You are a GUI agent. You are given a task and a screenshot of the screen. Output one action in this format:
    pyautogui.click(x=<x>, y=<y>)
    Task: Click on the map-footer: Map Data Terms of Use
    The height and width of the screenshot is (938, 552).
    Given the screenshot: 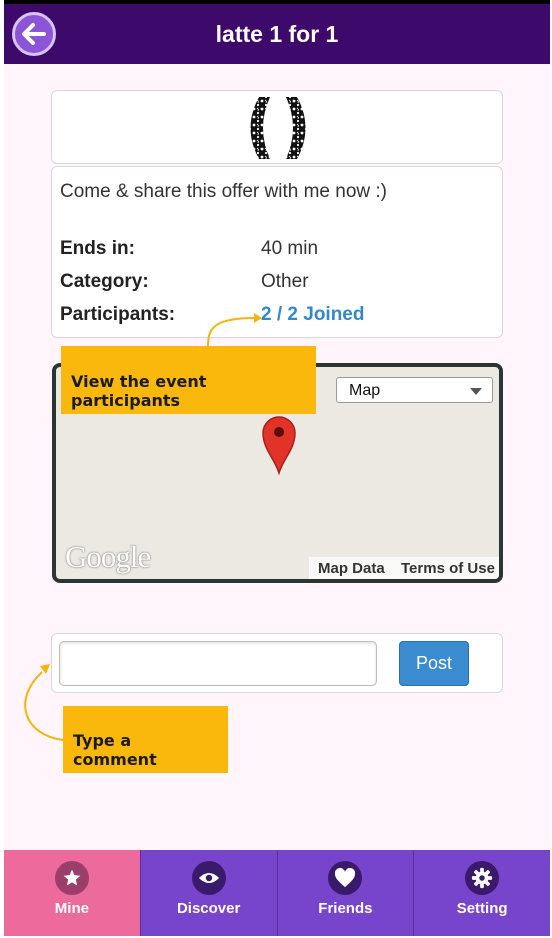 What is the action you would take?
    pyautogui.click(x=404, y=568)
    